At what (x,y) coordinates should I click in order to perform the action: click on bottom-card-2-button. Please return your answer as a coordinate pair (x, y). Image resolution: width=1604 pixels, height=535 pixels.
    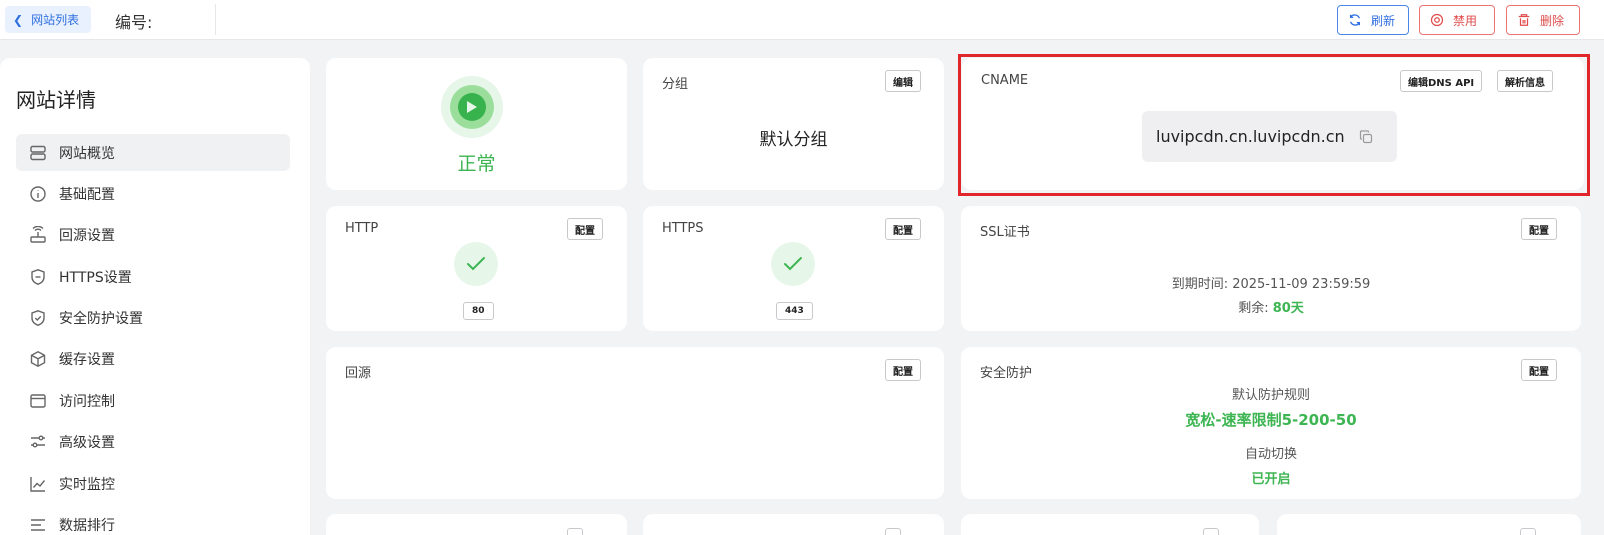
    Looking at the image, I should click on (893, 531).